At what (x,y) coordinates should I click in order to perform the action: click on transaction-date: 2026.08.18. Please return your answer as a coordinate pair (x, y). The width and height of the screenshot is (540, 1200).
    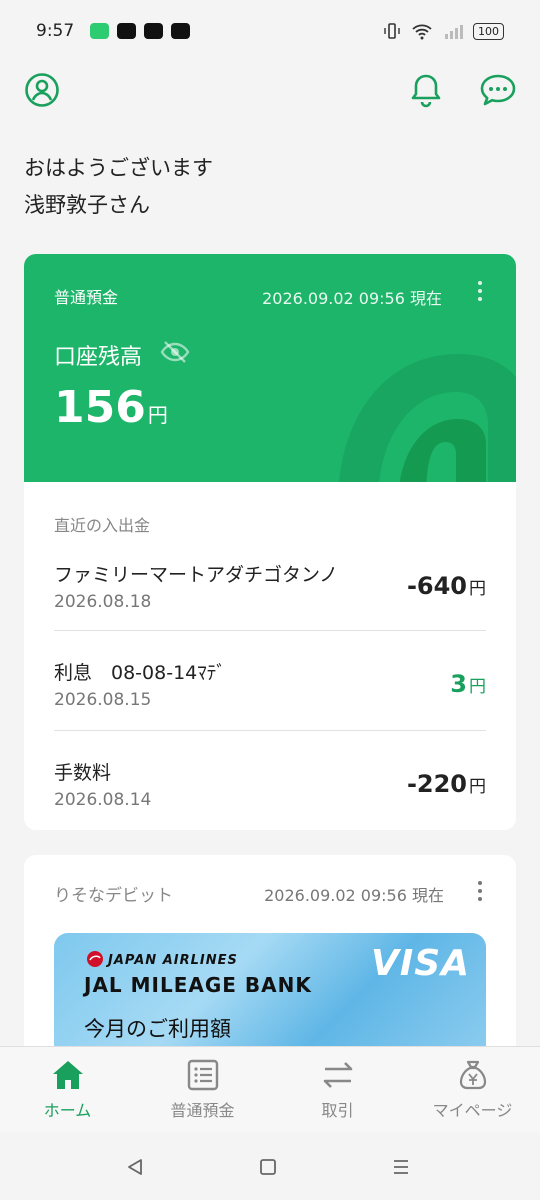
    Looking at the image, I should click on (103, 602).